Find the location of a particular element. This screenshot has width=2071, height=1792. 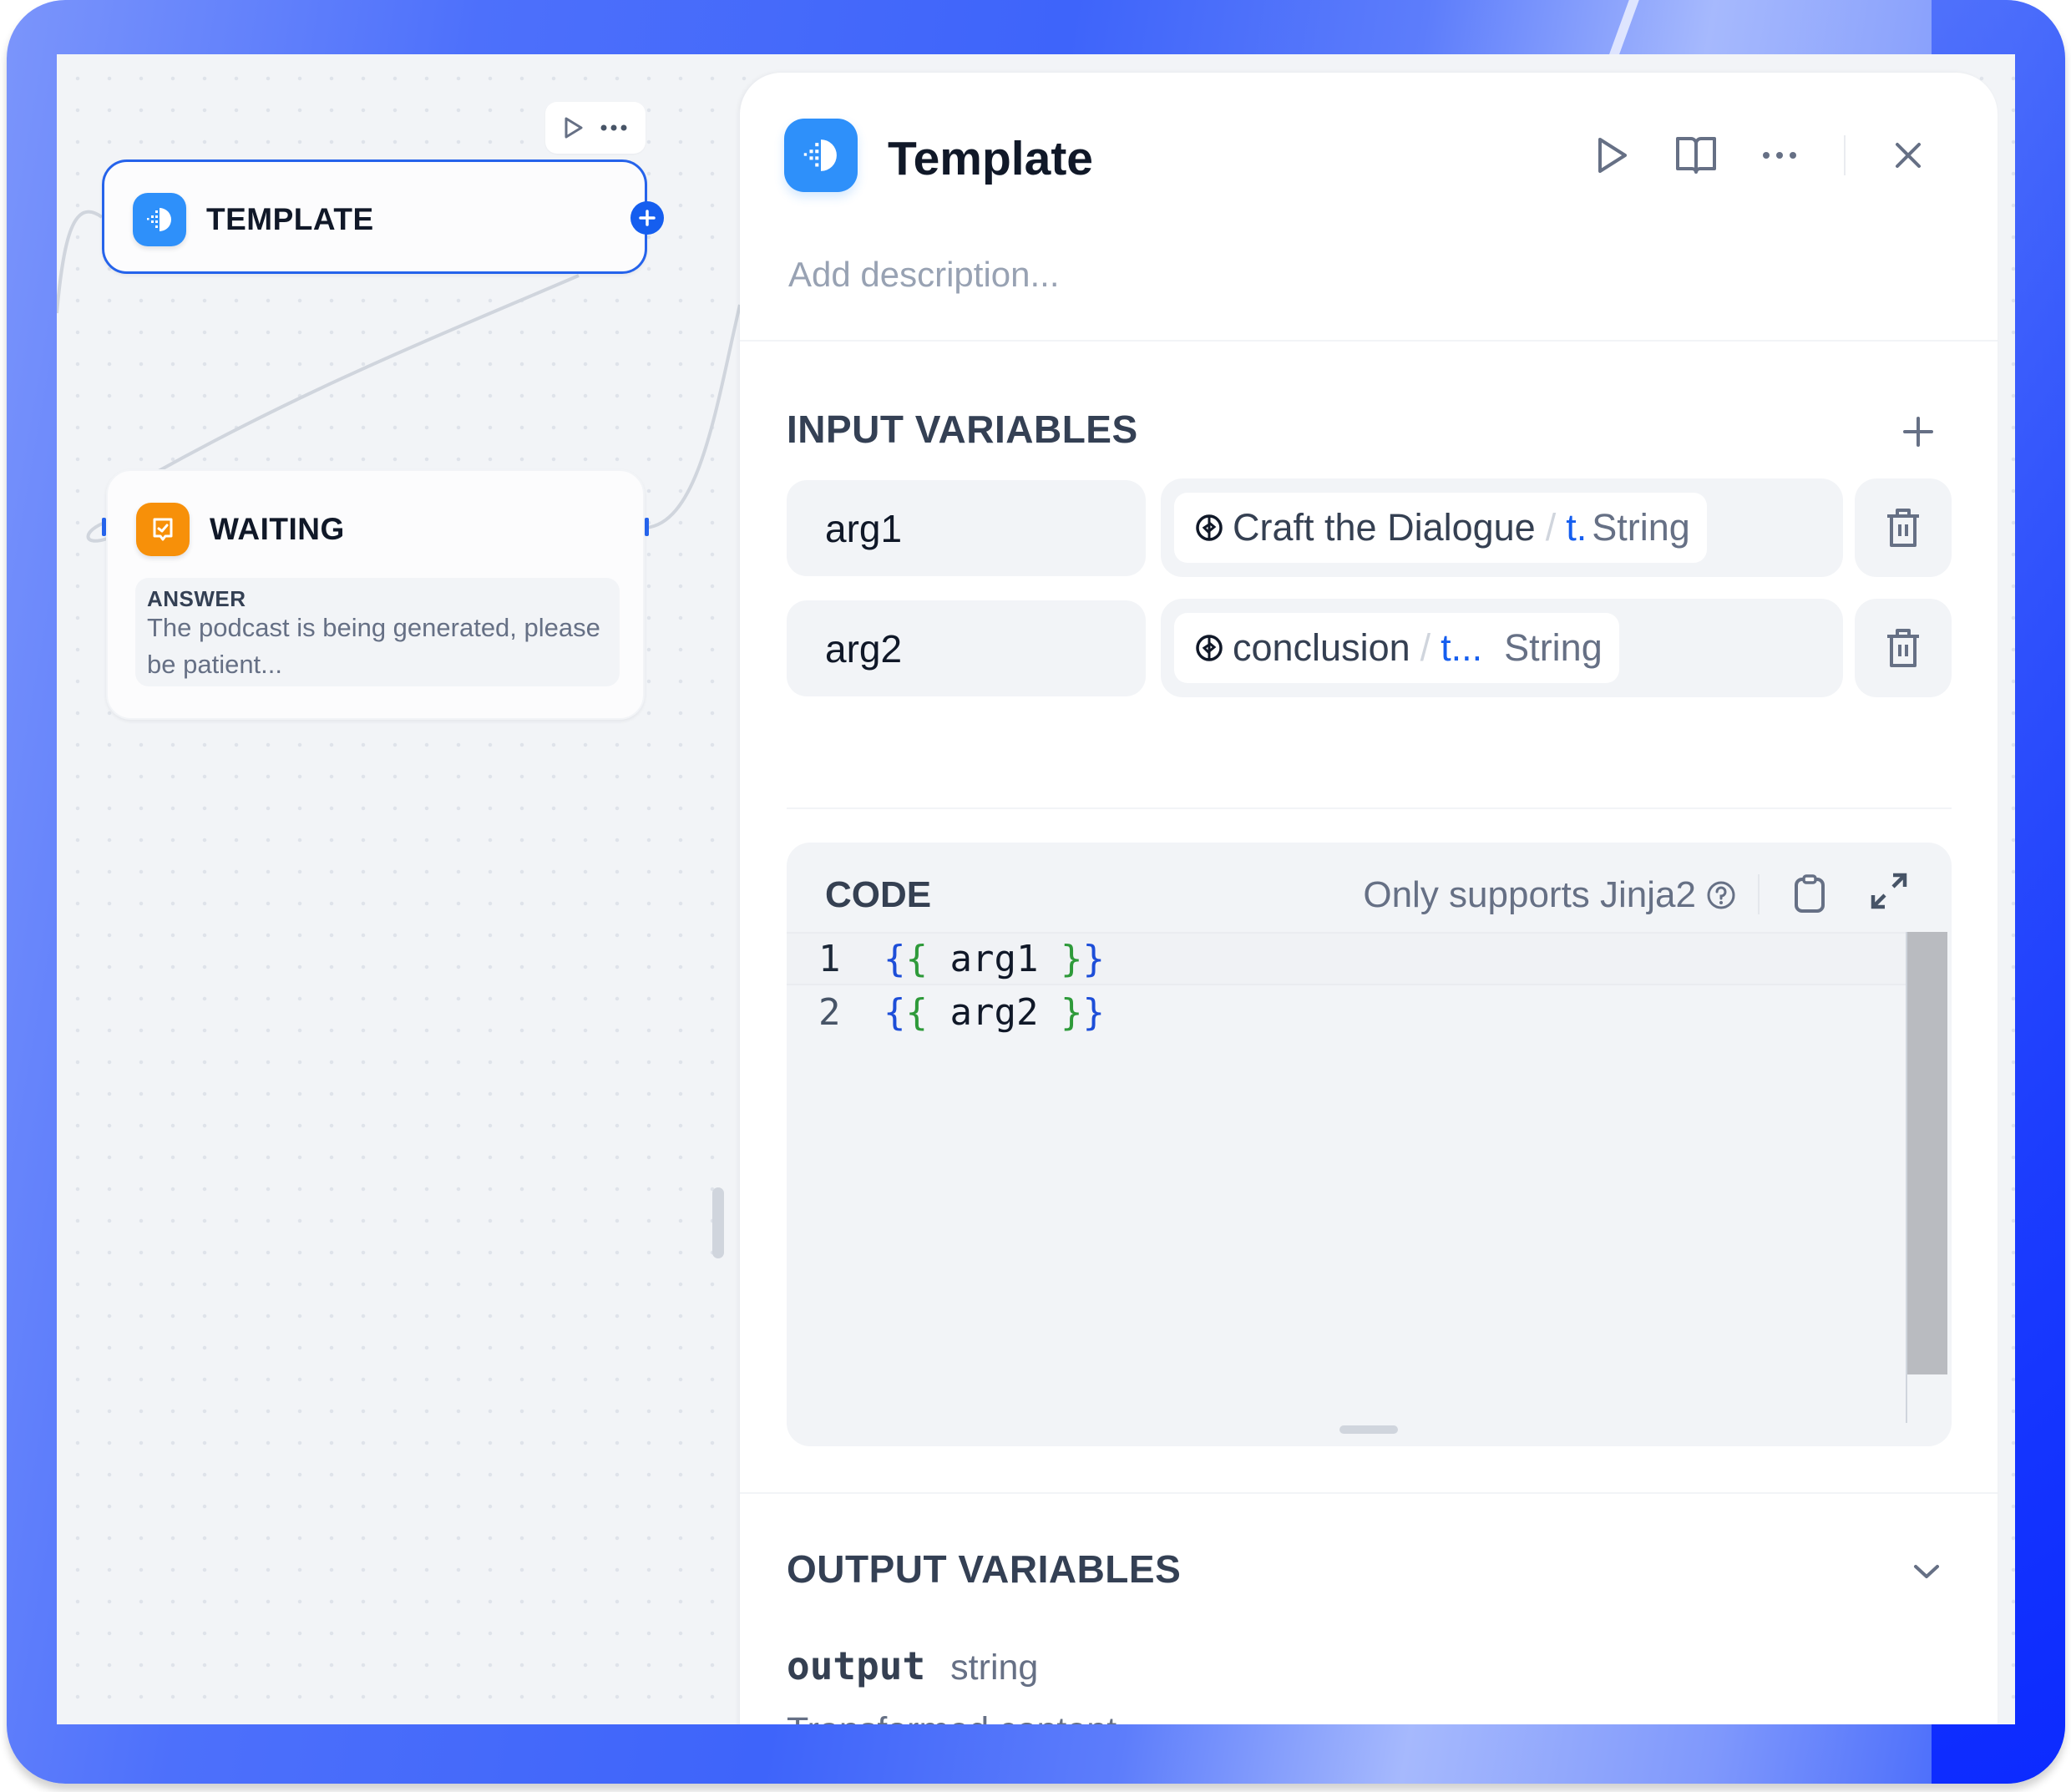

add-next-node-handle is located at coordinates (647, 218).